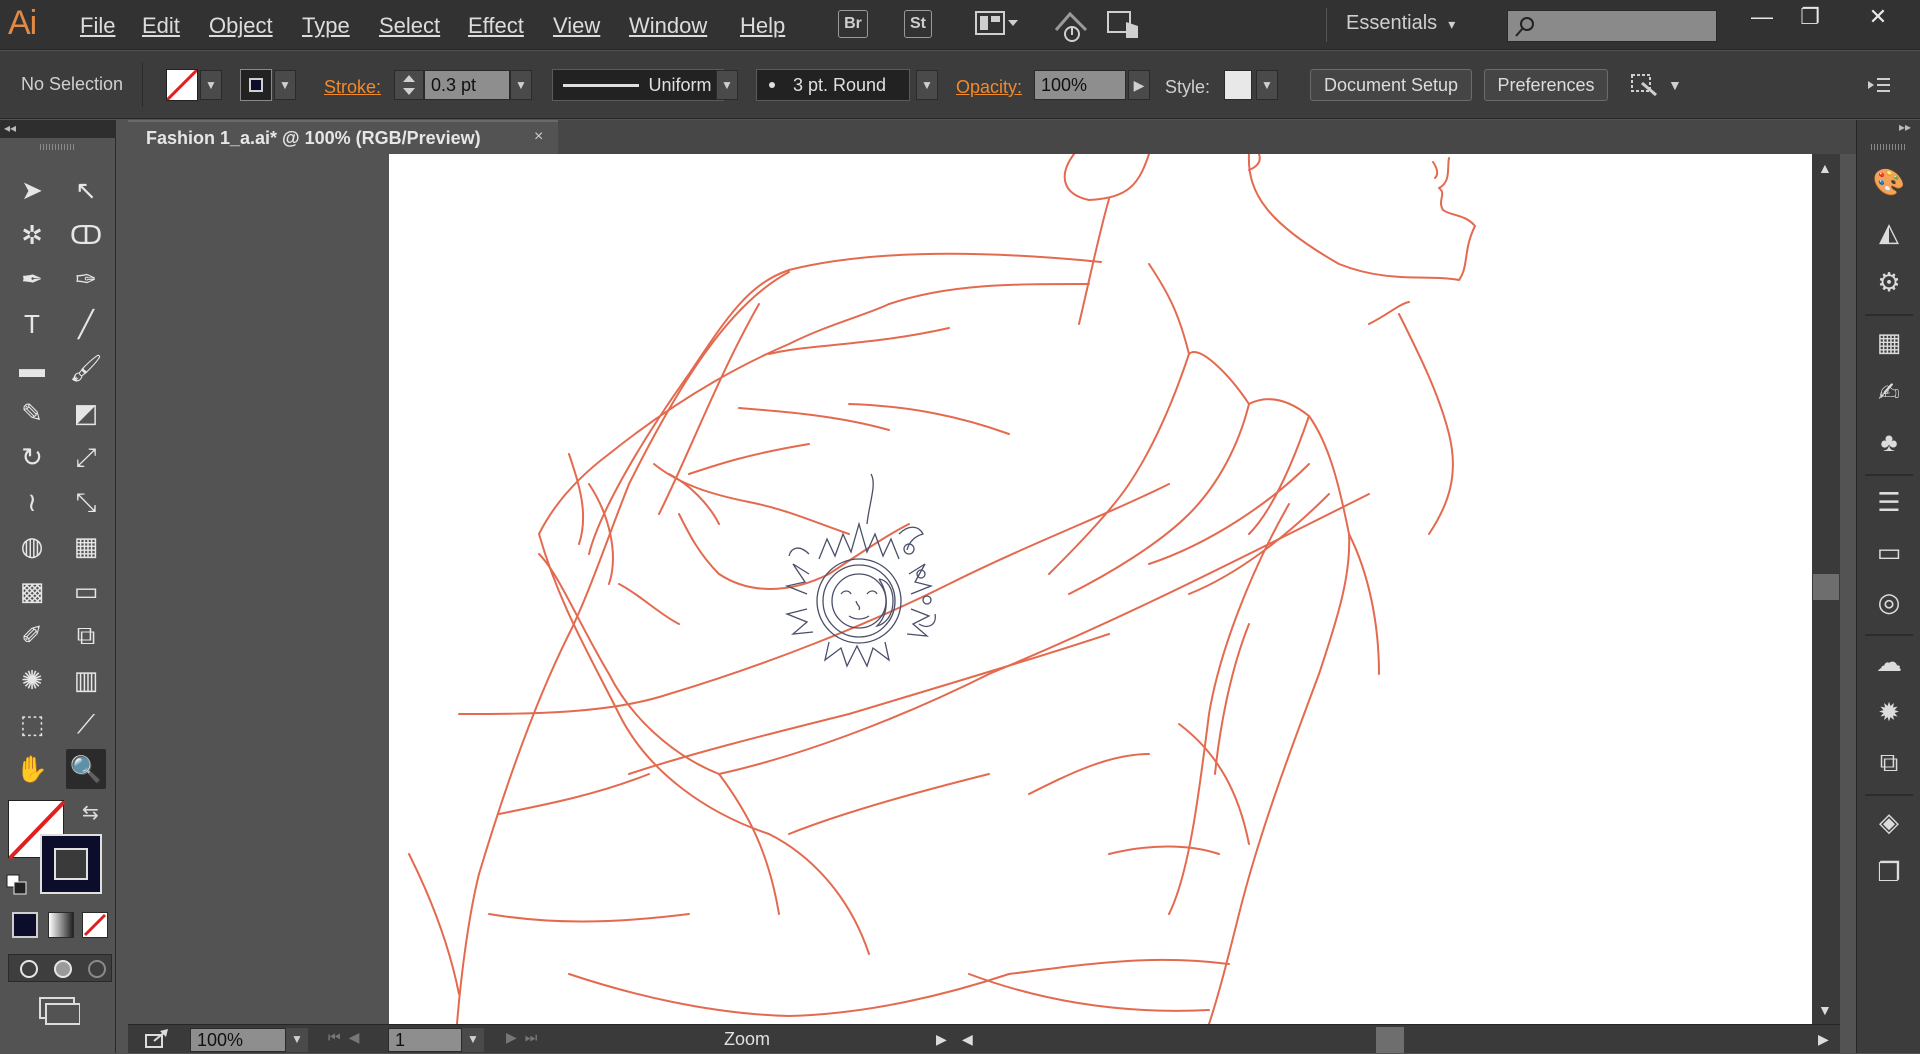  What do you see at coordinates (86, 768) in the screenshot?
I see `zoom-tool-icon: 🔍` at bounding box center [86, 768].